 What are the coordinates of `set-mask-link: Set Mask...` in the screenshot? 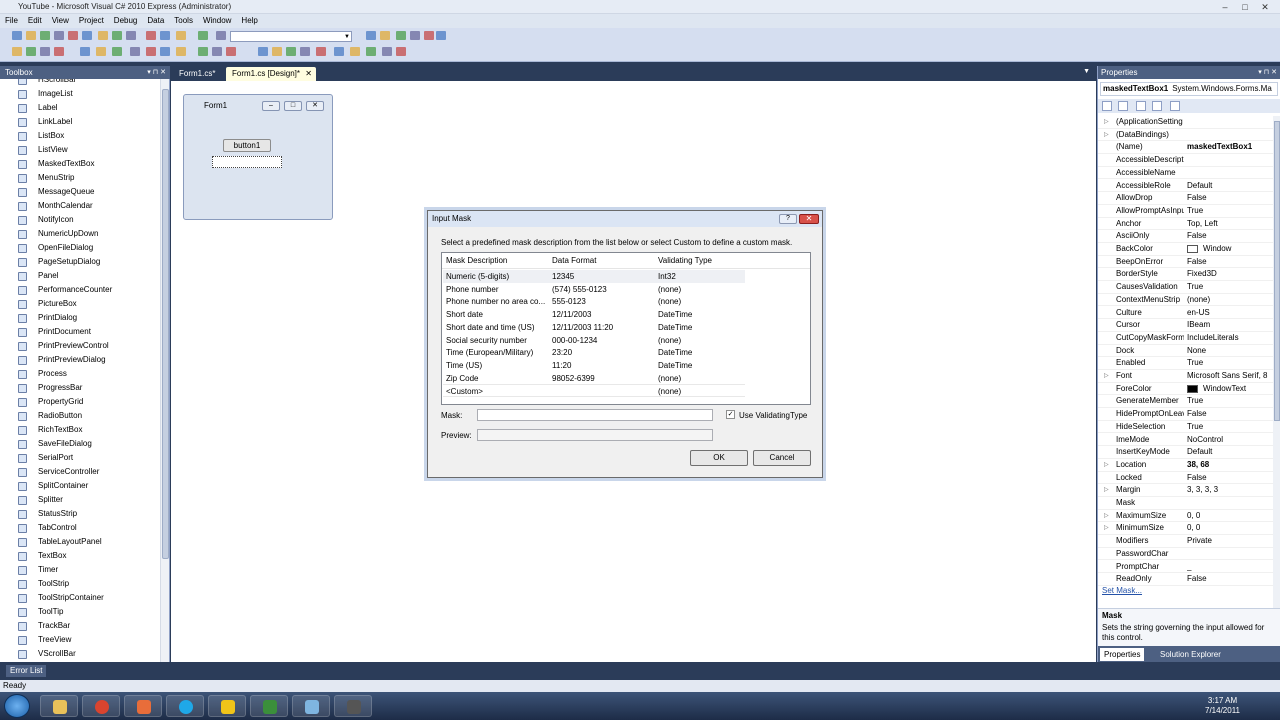 It's located at (1122, 590).